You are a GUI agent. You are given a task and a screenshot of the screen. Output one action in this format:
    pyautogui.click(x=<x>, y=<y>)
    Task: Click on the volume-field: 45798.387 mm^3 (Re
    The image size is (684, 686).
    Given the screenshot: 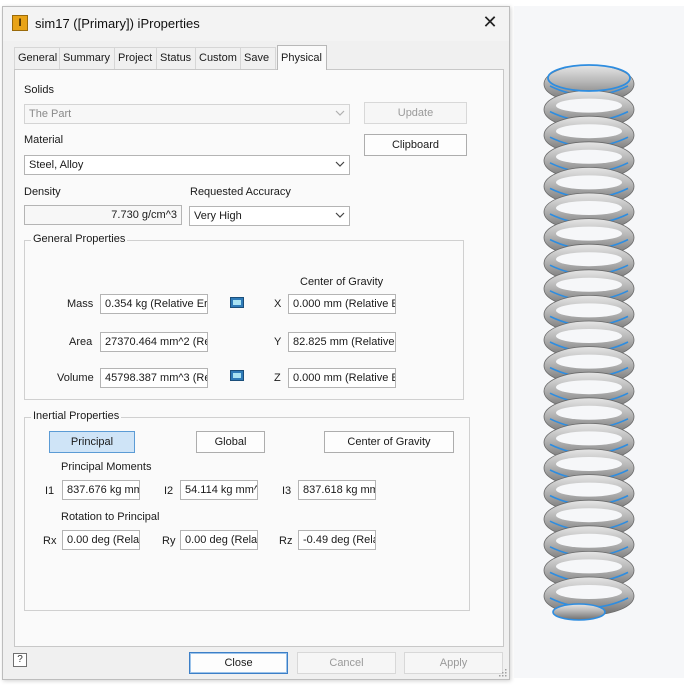 What is the action you would take?
    pyautogui.click(x=154, y=378)
    